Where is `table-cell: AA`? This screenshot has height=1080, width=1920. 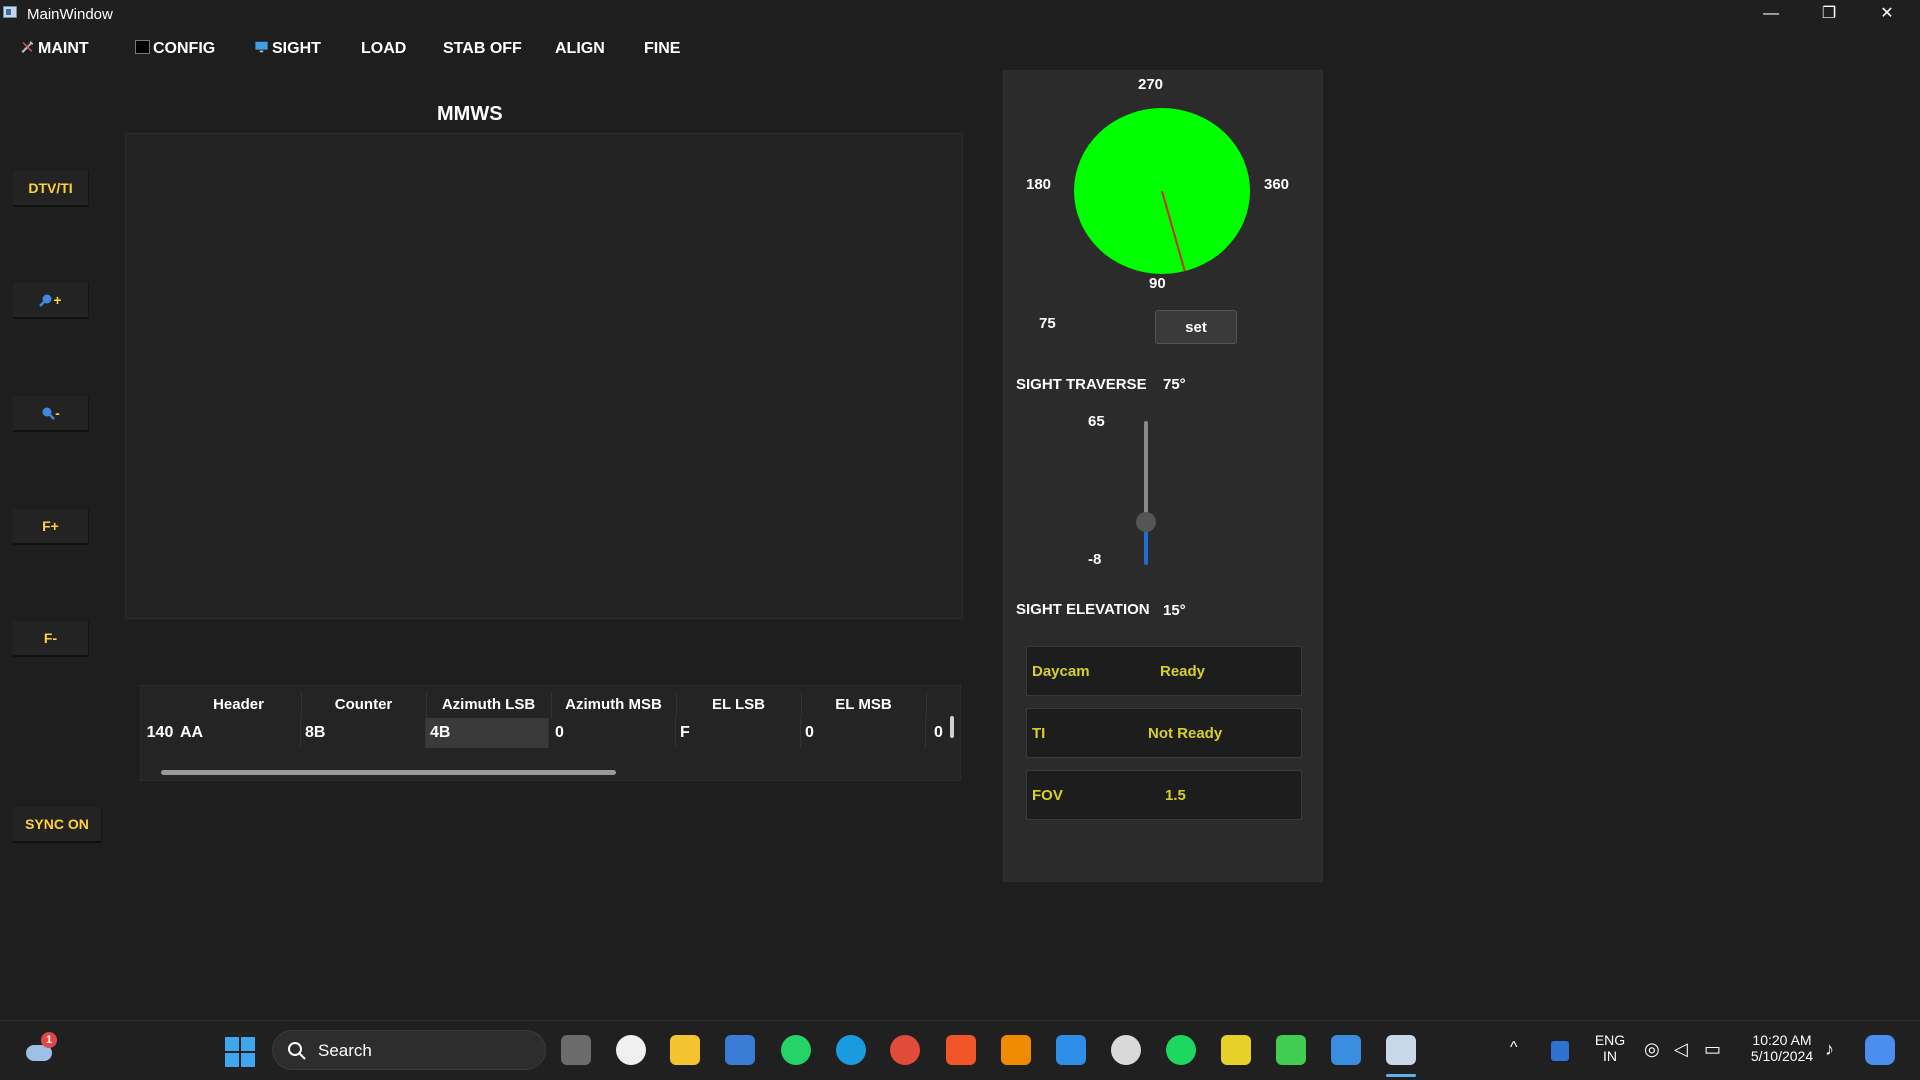 table-cell: AA is located at coordinates (238, 733).